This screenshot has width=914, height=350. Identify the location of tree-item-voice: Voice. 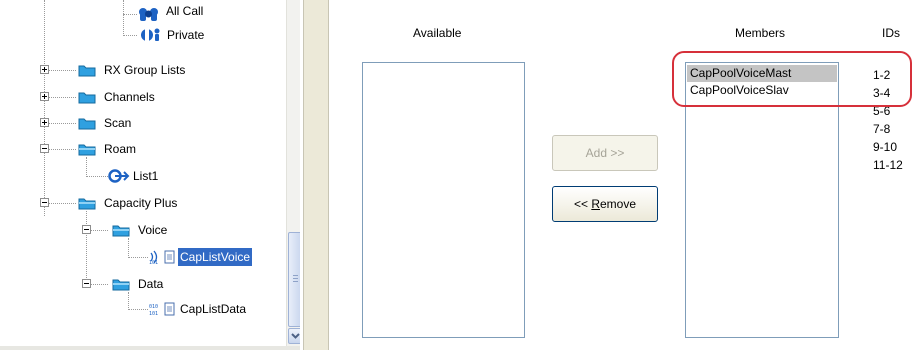
(140, 230).